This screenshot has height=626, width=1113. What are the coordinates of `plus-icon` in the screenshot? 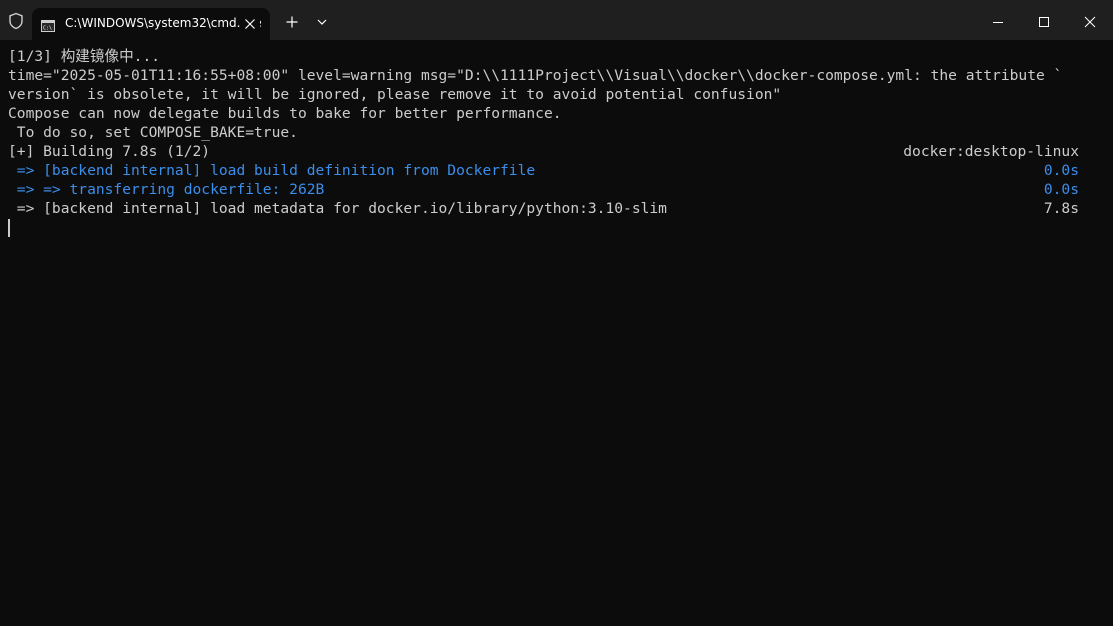 It's located at (292, 22).